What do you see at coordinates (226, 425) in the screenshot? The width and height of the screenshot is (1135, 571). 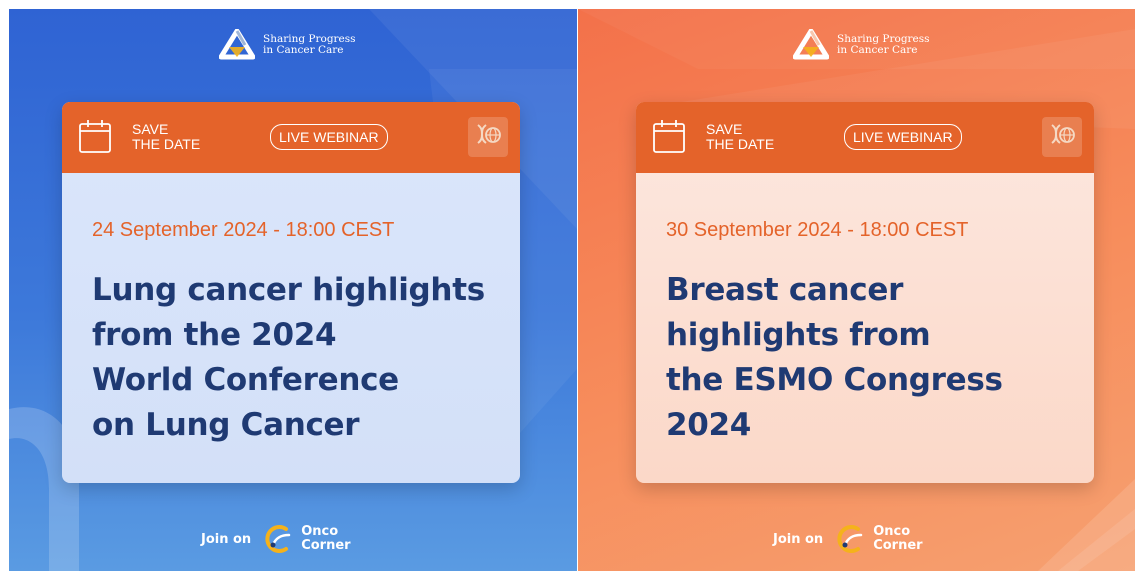 I see `title-line: on Lung Cancer` at bounding box center [226, 425].